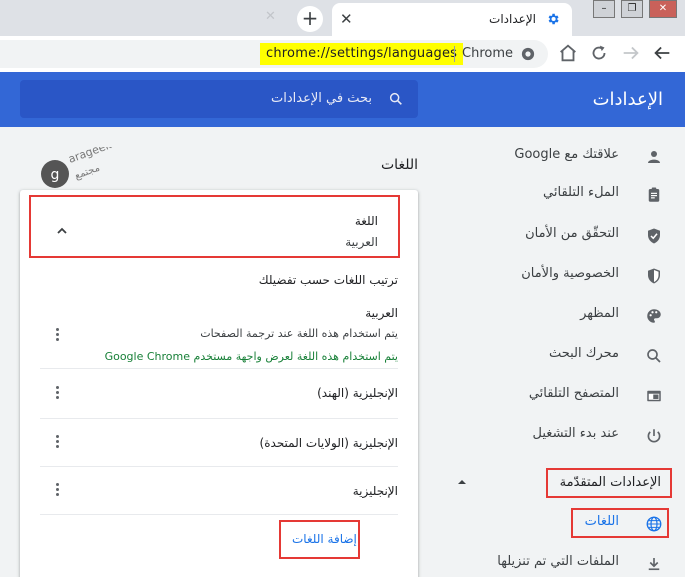 The image size is (685, 577). What do you see at coordinates (487, 53) in the screenshot?
I see `chrome-chip-label: Chrome` at bounding box center [487, 53].